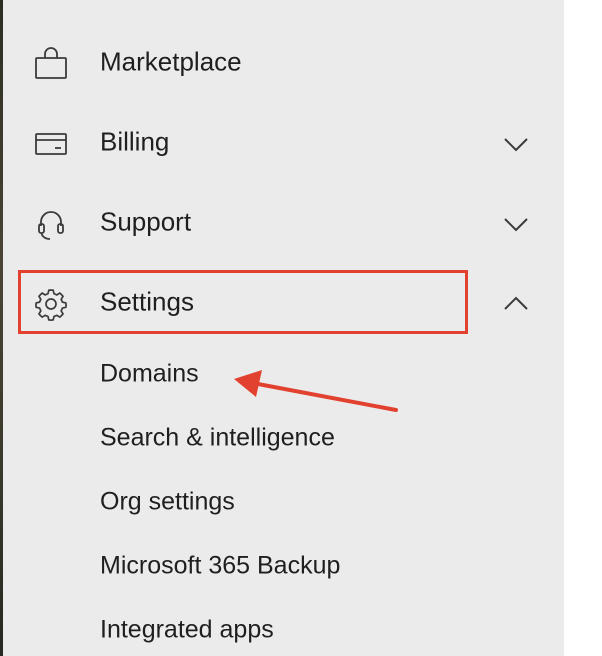  What do you see at coordinates (146, 221) in the screenshot?
I see `nav-item-label: Support` at bounding box center [146, 221].